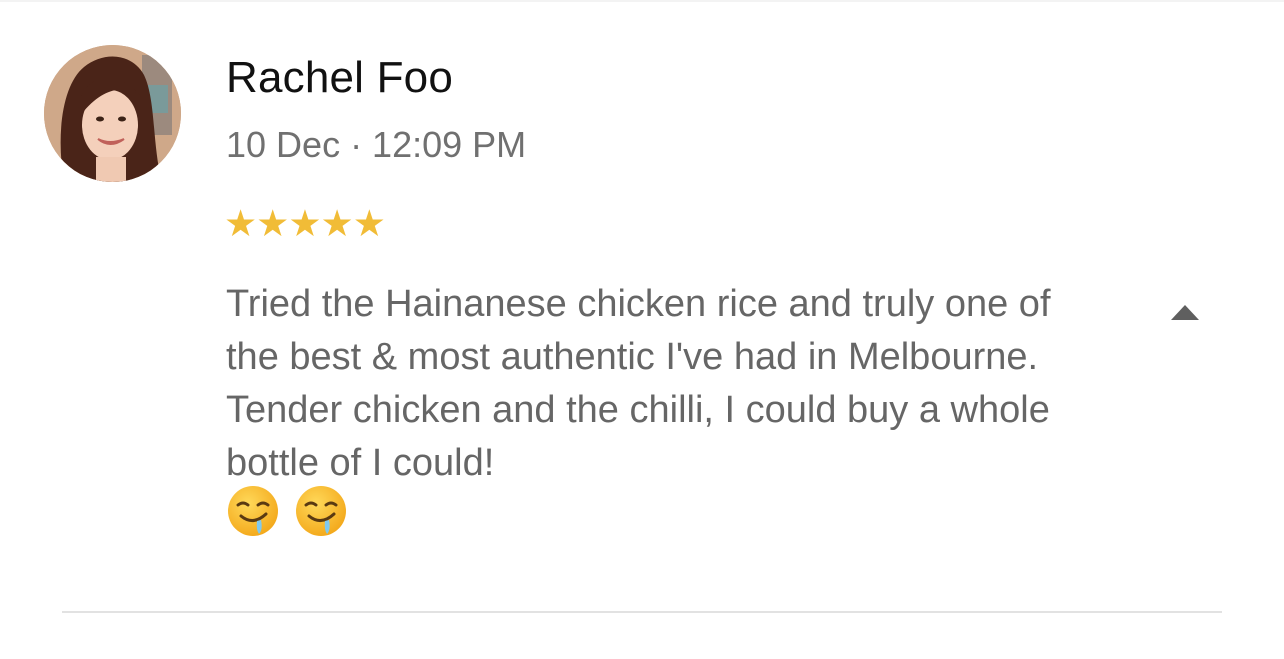 The height and width of the screenshot is (659, 1284). I want to click on star-rating: ★★★★★, so click(305, 223).